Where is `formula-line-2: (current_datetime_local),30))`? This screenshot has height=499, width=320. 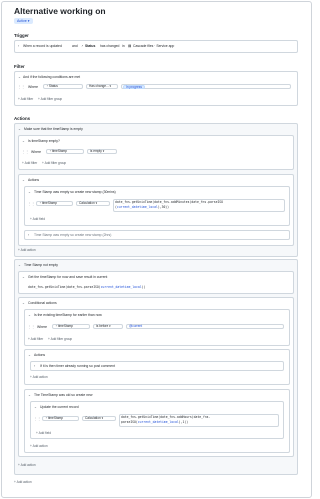
formula-line-2: (current_datetime_local),30)) is located at coordinates (142, 207).